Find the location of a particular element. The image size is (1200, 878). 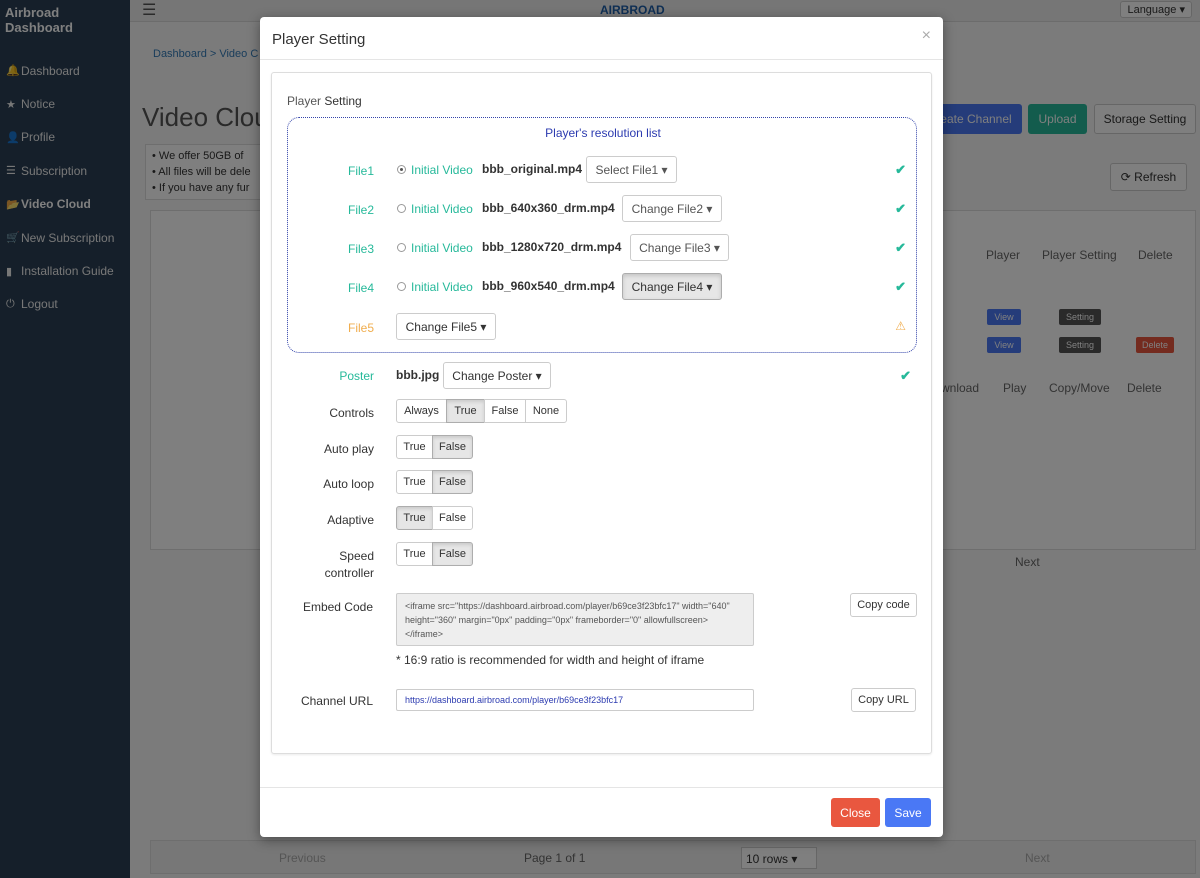

adaptive-label: Adaptive is located at coordinates (350, 520).